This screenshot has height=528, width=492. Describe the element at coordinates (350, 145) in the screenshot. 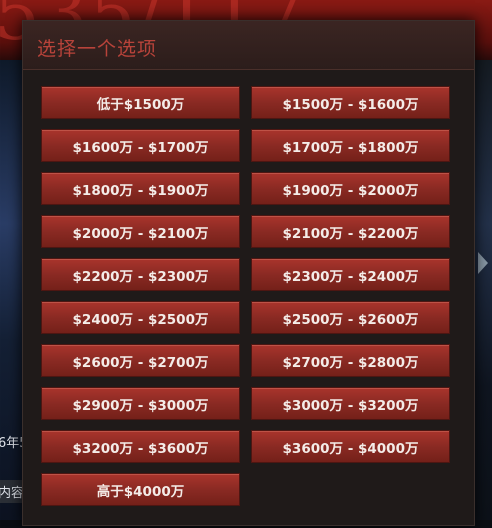

I see `option-button: $1700万 - $1800万` at that location.